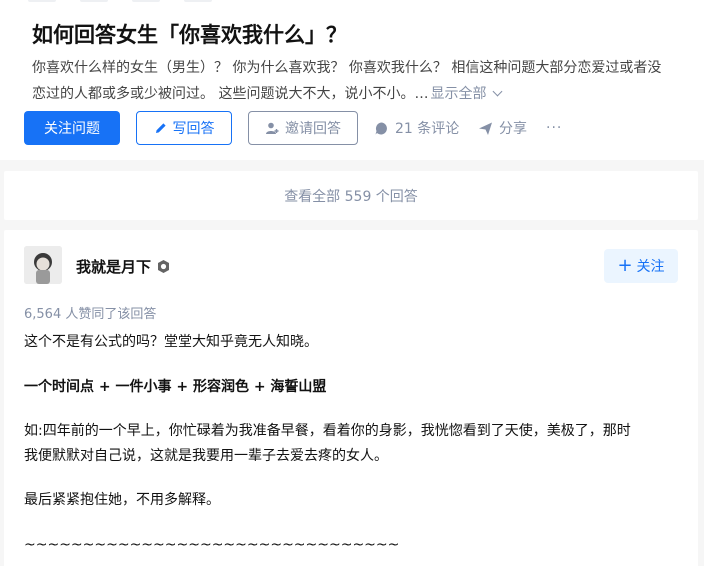 This screenshot has width=704, height=566. What do you see at coordinates (427, 129) in the screenshot?
I see `comments-label: 21 条评论` at bounding box center [427, 129].